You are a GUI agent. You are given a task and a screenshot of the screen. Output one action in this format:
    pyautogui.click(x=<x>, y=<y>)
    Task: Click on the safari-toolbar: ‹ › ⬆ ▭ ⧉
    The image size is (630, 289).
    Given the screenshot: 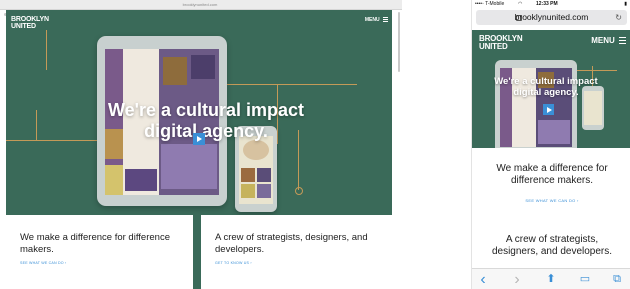 What is the action you would take?
    pyautogui.click(x=551, y=278)
    